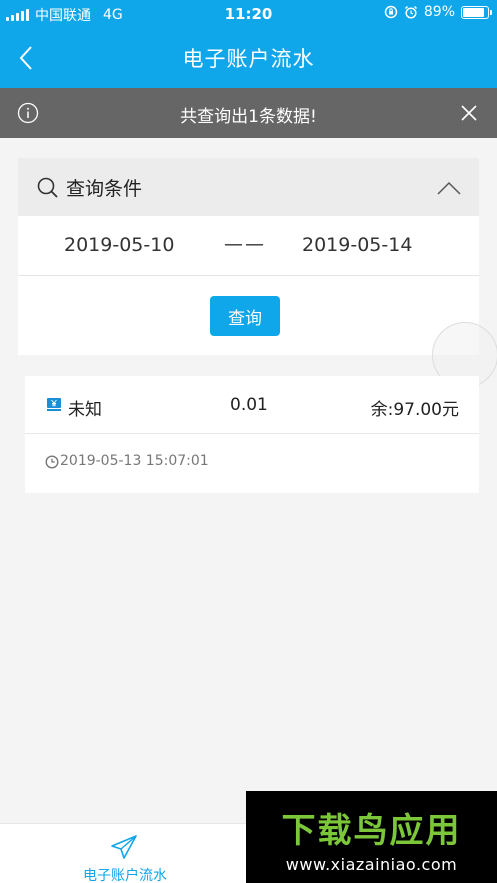  Describe the element at coordinates (52, 463) in the screenshot. I see `clock-icon` at that location.